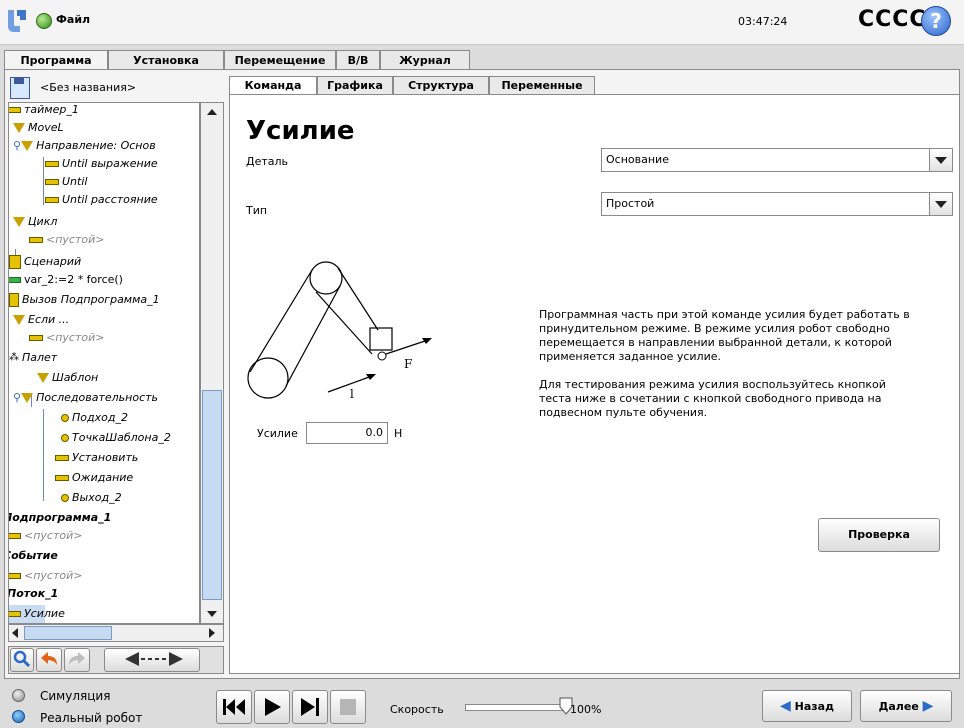  What do you see at coordinates (49, 660) in the screenshot?
I see `undo-icon` at bounding box center [49, 660].